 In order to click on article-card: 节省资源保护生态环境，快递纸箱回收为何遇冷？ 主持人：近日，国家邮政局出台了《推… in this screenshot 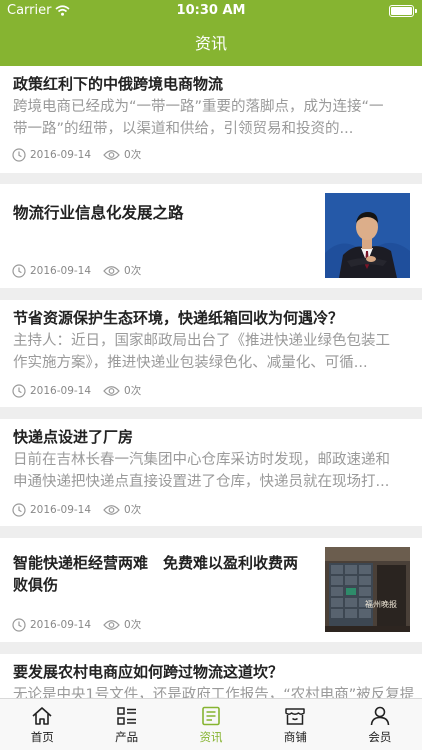, I will do `click(211, 353)`.